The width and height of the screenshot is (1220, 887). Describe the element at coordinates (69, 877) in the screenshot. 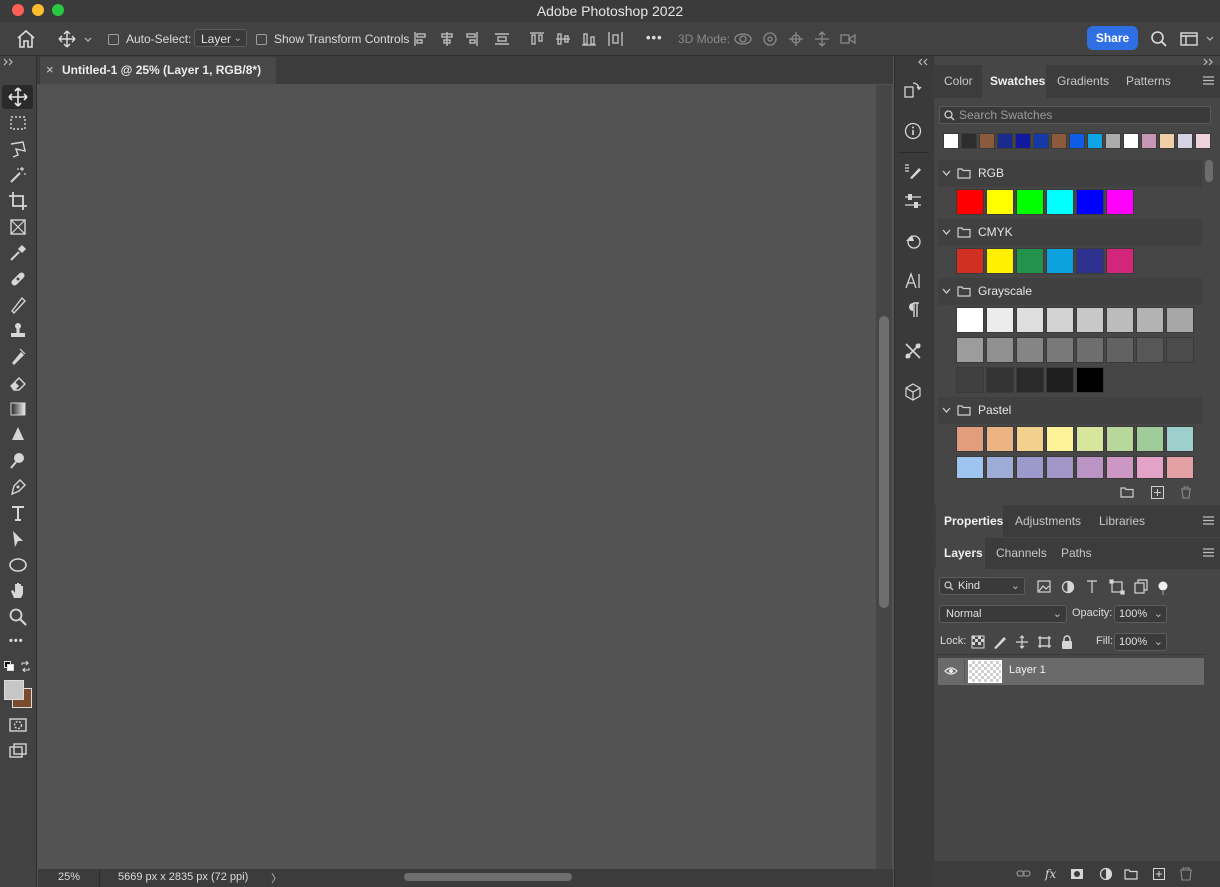

I see `zoom-level: 25%` at that location.